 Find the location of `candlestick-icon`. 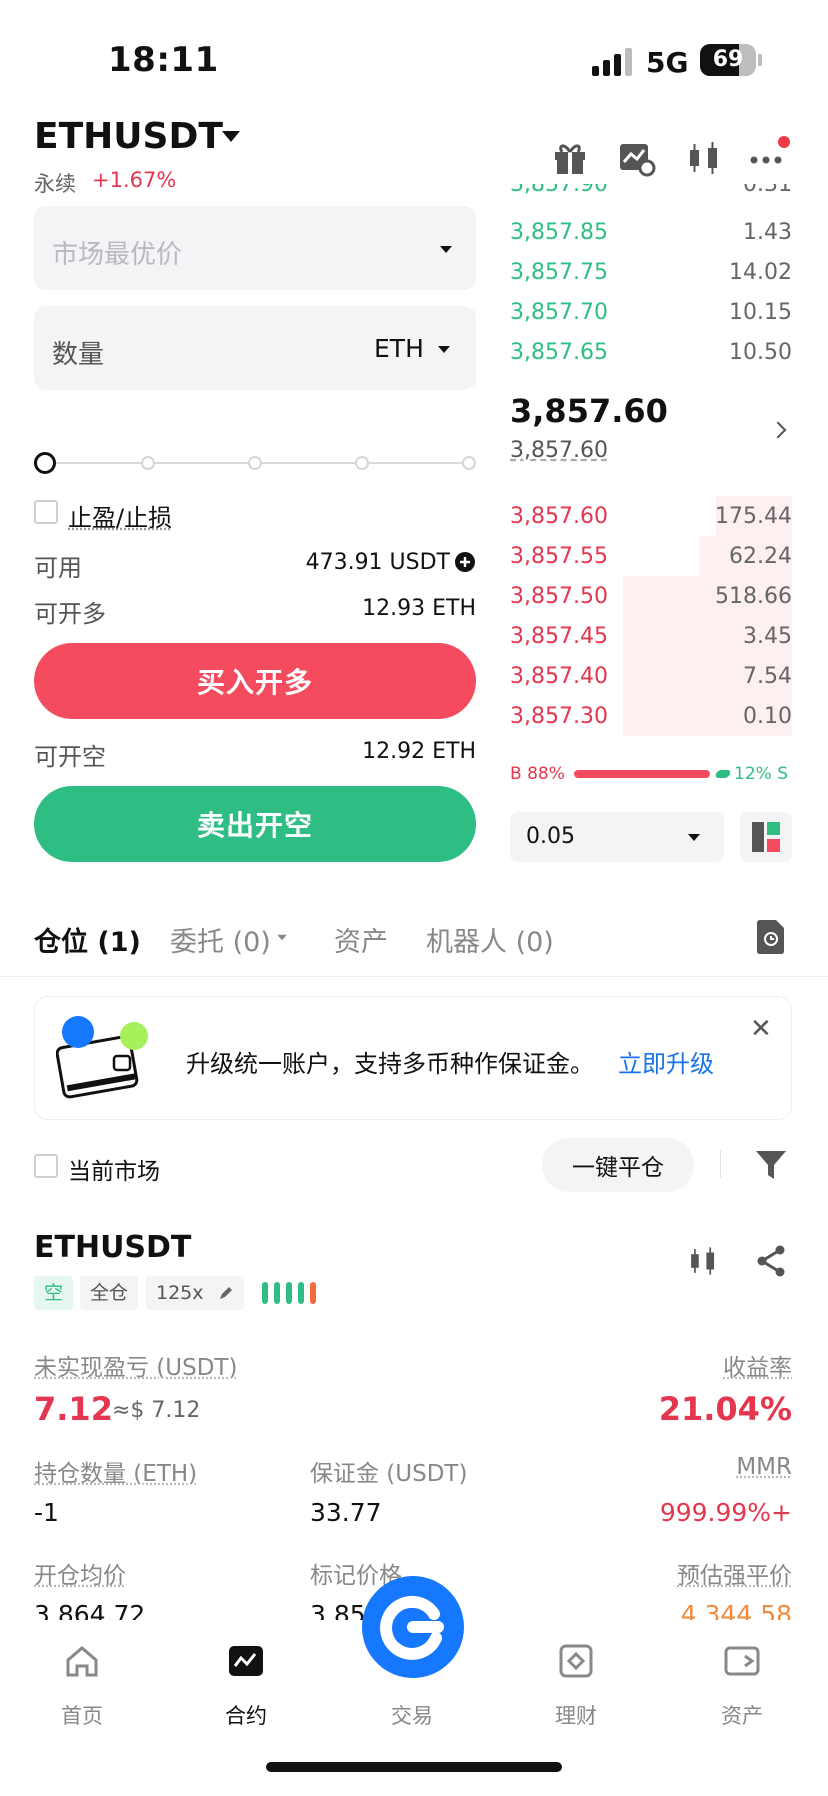

candlestick-icon is located at coordinates (704, 158).